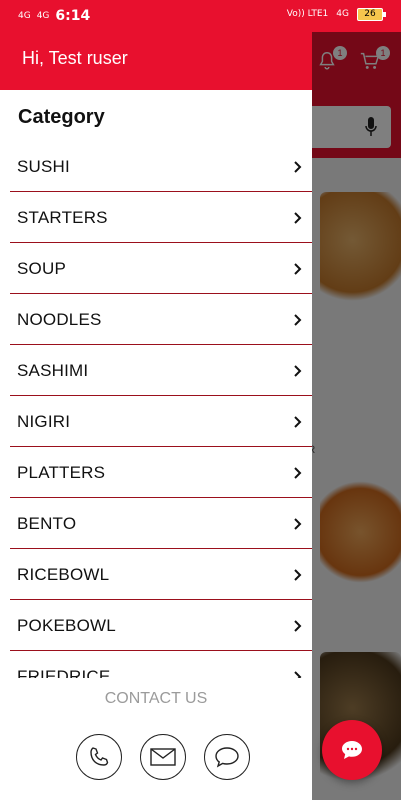  Describe the element at coordinates (61, 117) in the screenshot. I see `category-title: Category` at that location.